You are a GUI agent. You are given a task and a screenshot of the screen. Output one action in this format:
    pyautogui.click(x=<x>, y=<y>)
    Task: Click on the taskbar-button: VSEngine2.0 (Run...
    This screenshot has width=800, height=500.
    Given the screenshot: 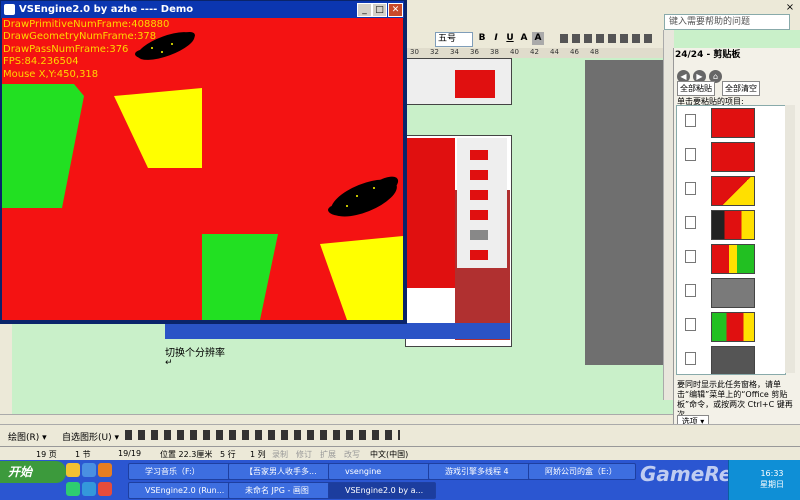 What is the action you would take?
    pyautogui.click(x=182, y=490)
    